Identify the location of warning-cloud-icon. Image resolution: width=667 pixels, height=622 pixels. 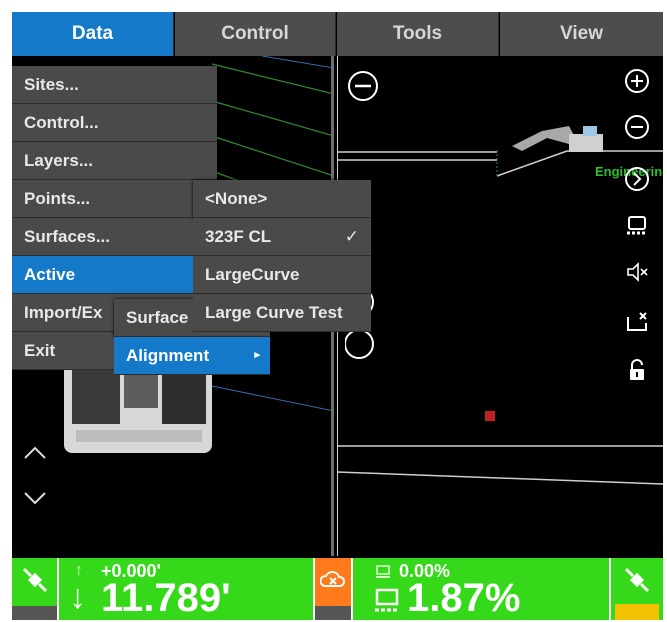
(332, 579).